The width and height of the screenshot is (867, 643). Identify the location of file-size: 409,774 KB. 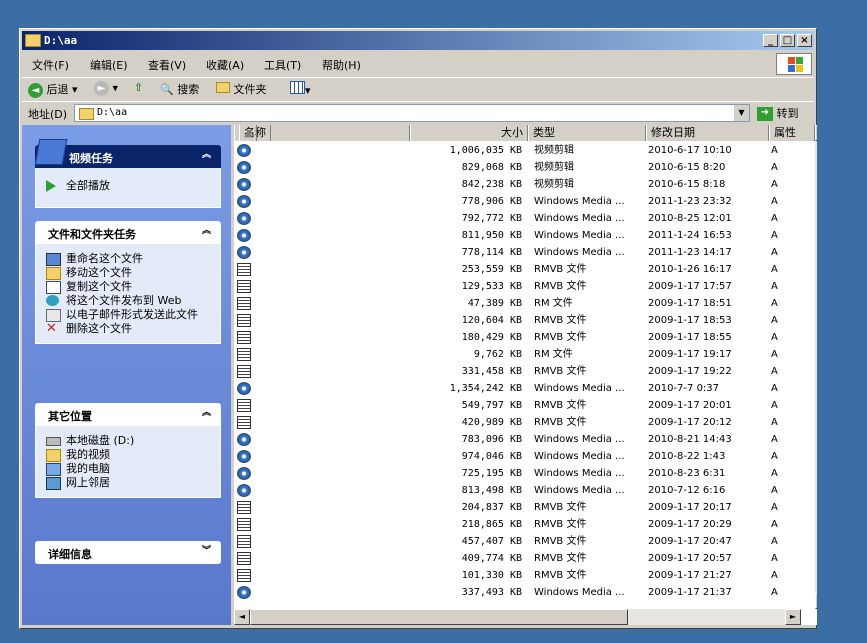
(491, 558).